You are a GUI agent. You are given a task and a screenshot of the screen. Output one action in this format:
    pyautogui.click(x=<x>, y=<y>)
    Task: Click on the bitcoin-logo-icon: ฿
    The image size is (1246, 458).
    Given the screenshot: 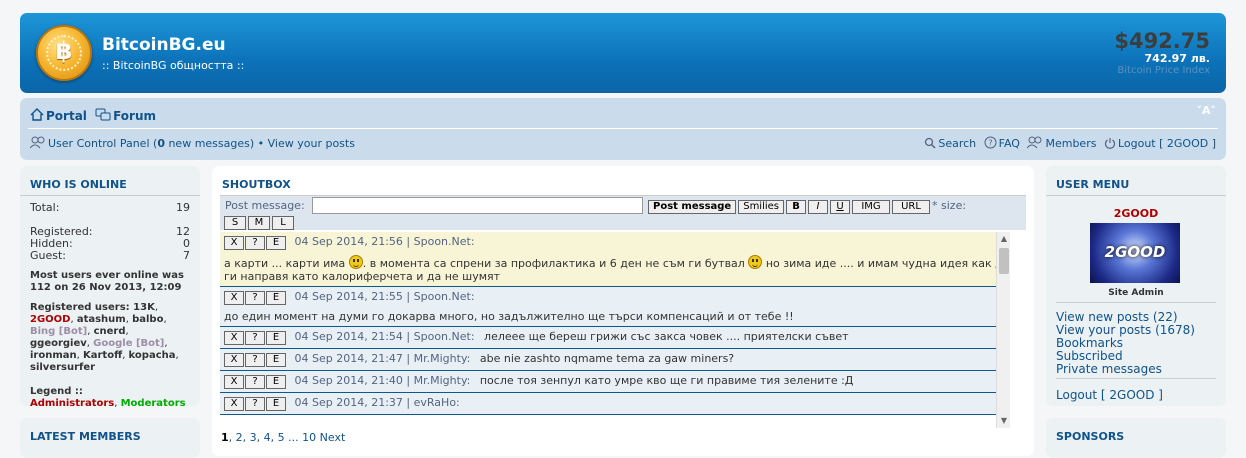 What is the action you would take?
    pyautogui.click(x=64, y=53)
    